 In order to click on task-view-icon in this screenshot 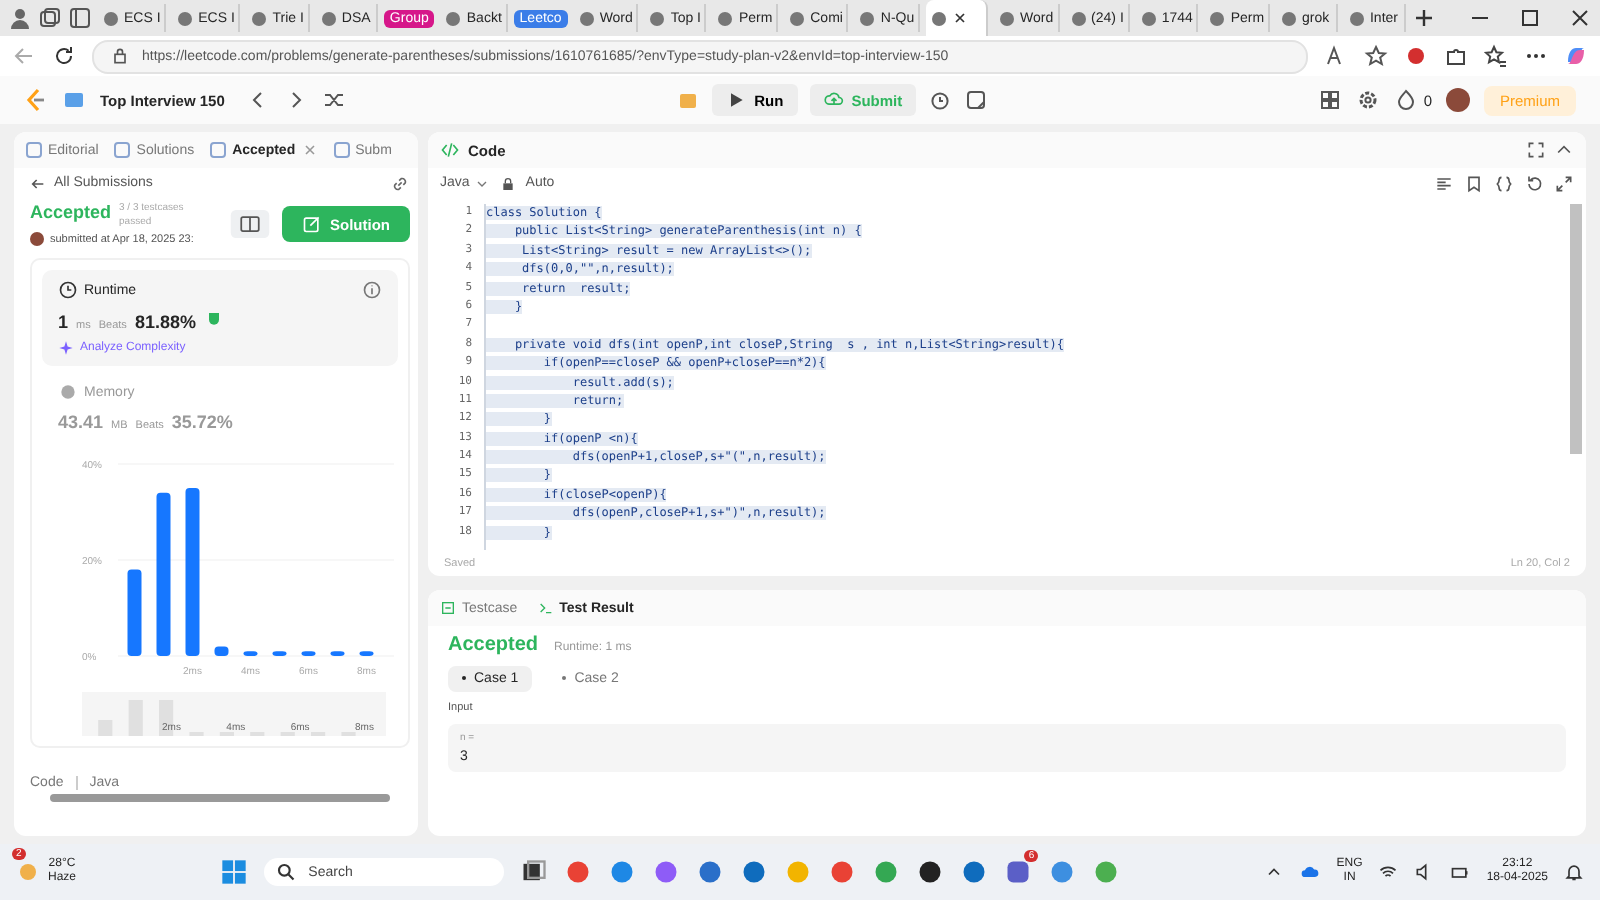, I will do `click(534, 872)`.